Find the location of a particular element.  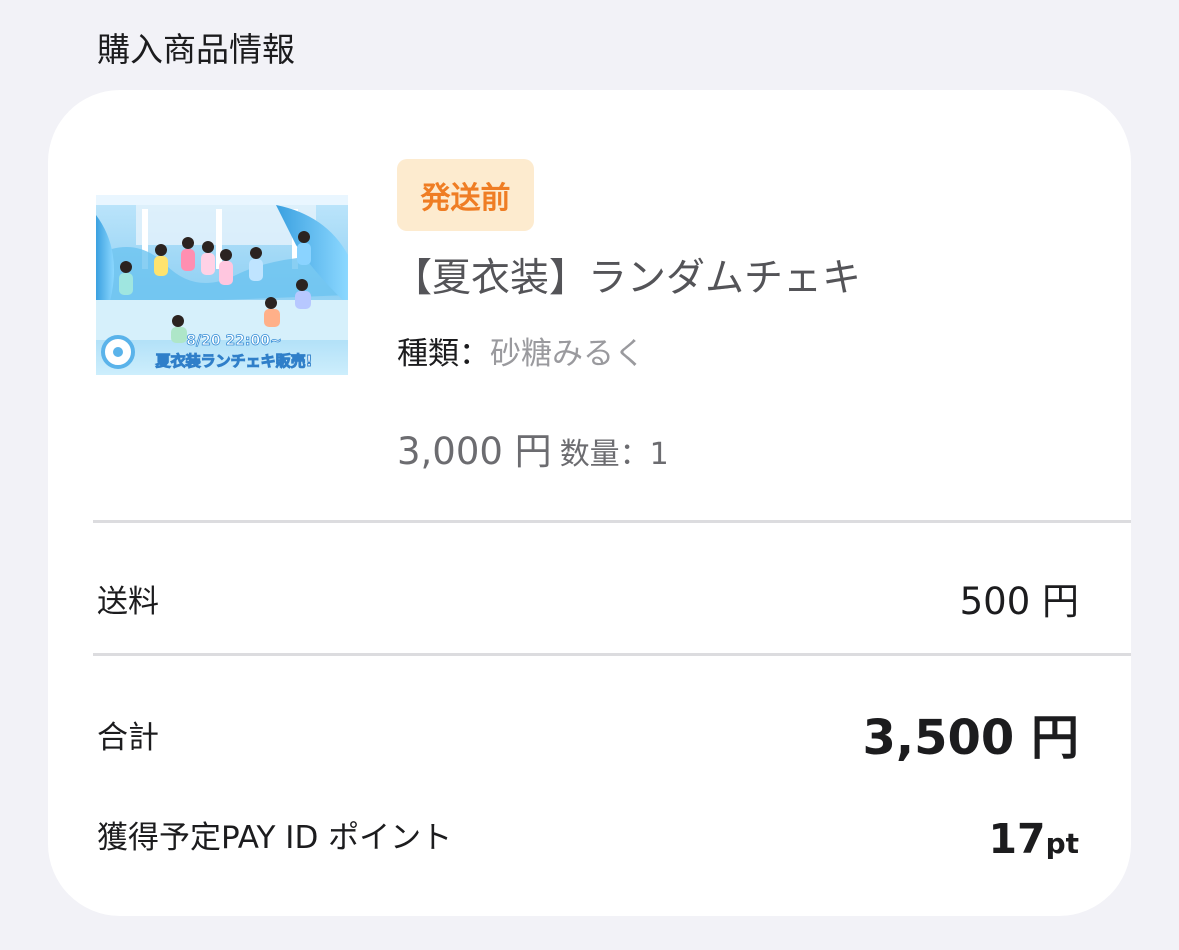

points-label: 獲得予定PAY ID ポイント is located at coordinates (275, 838).